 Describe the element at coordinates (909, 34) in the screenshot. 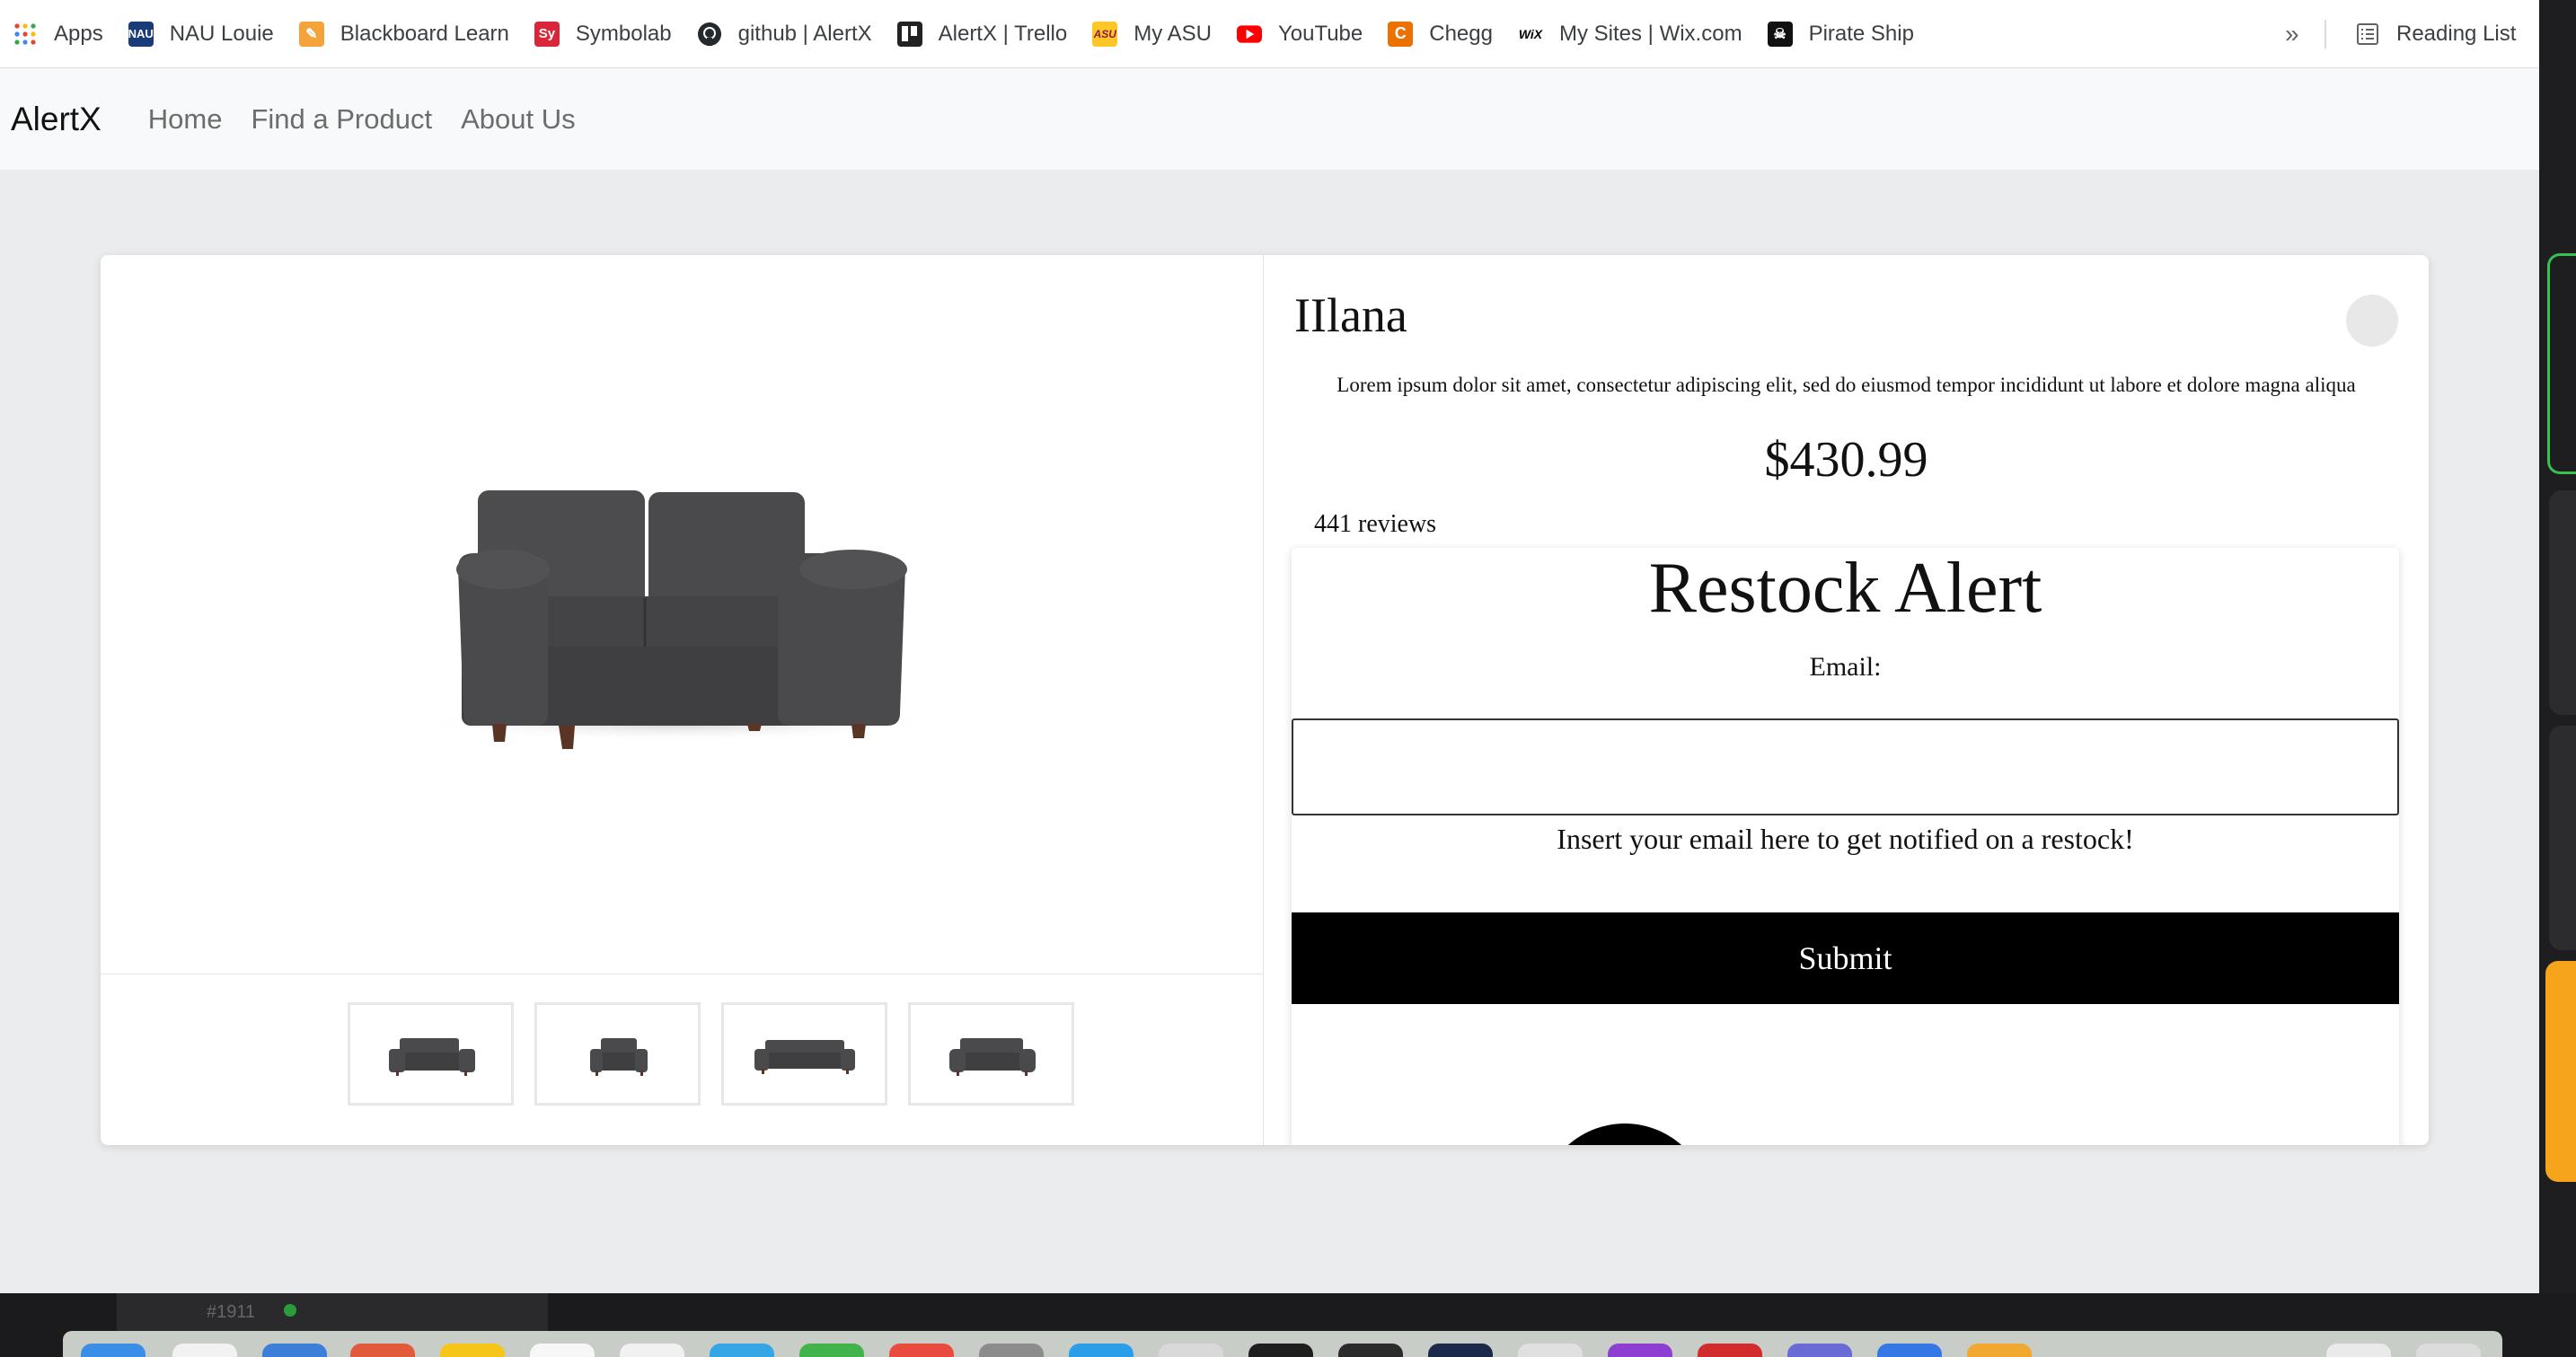

I see `trello-icon` at that location.